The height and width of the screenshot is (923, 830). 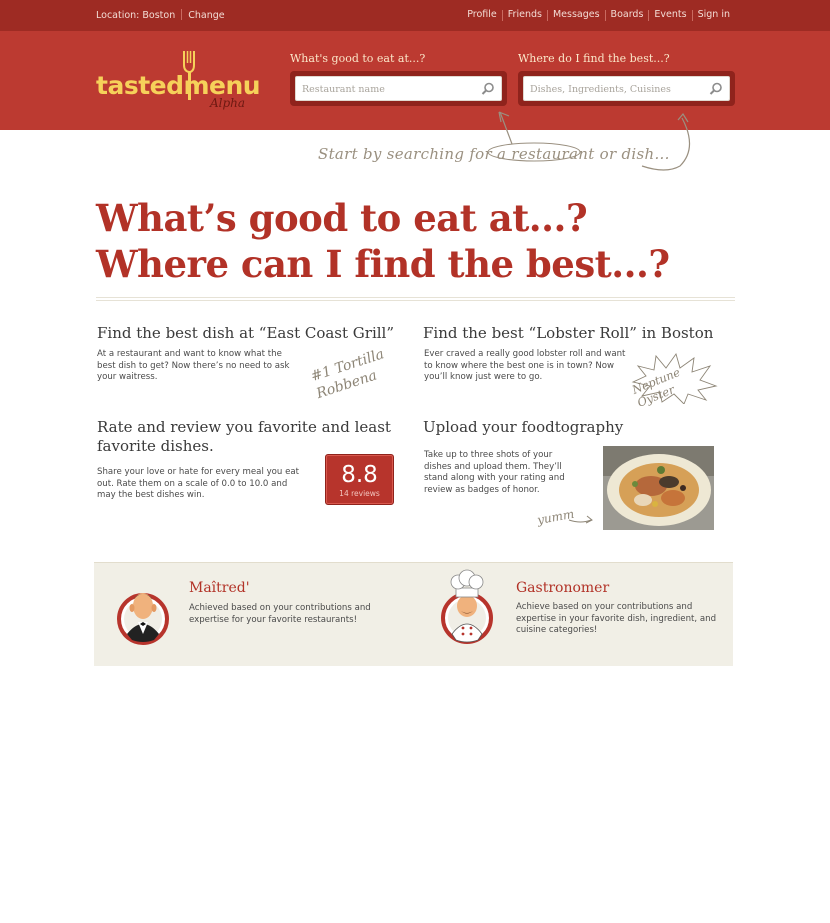 What do you see at coordinates (580, 519) in the screenshot?
I see `arrow-icon` at bounding box center [580, 519].